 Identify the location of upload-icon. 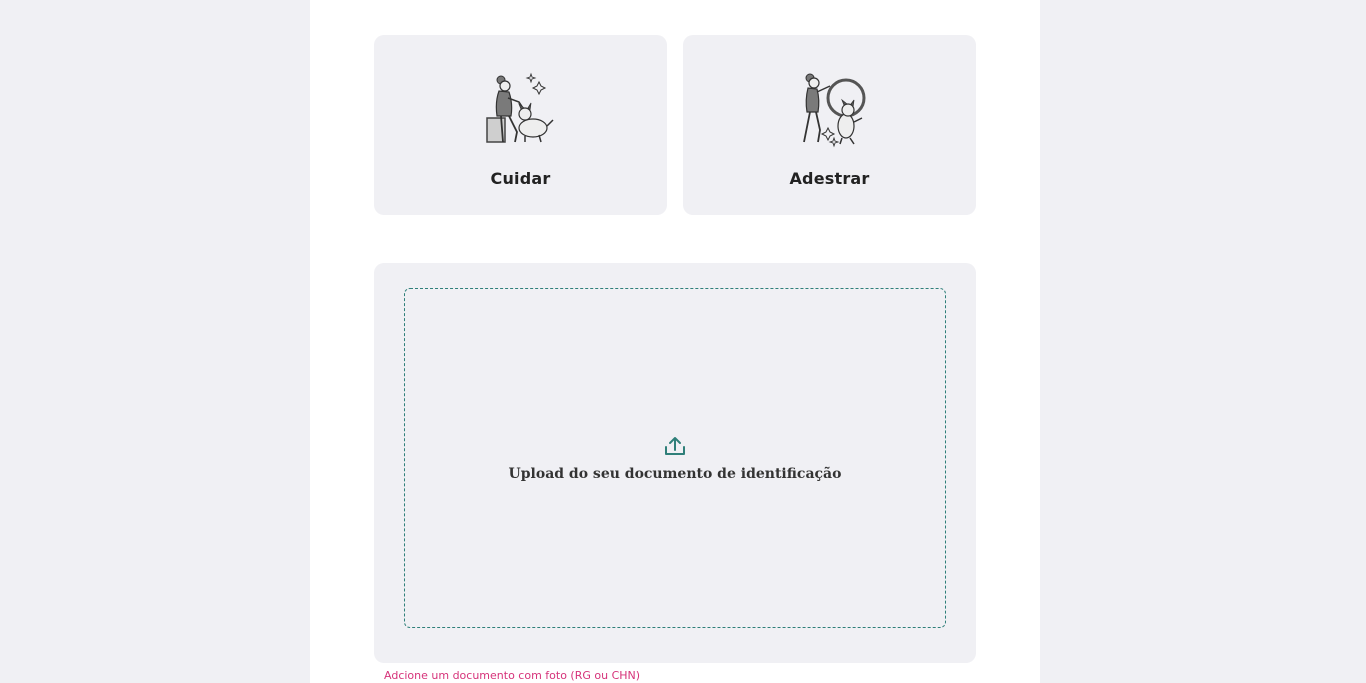
(675, 446).